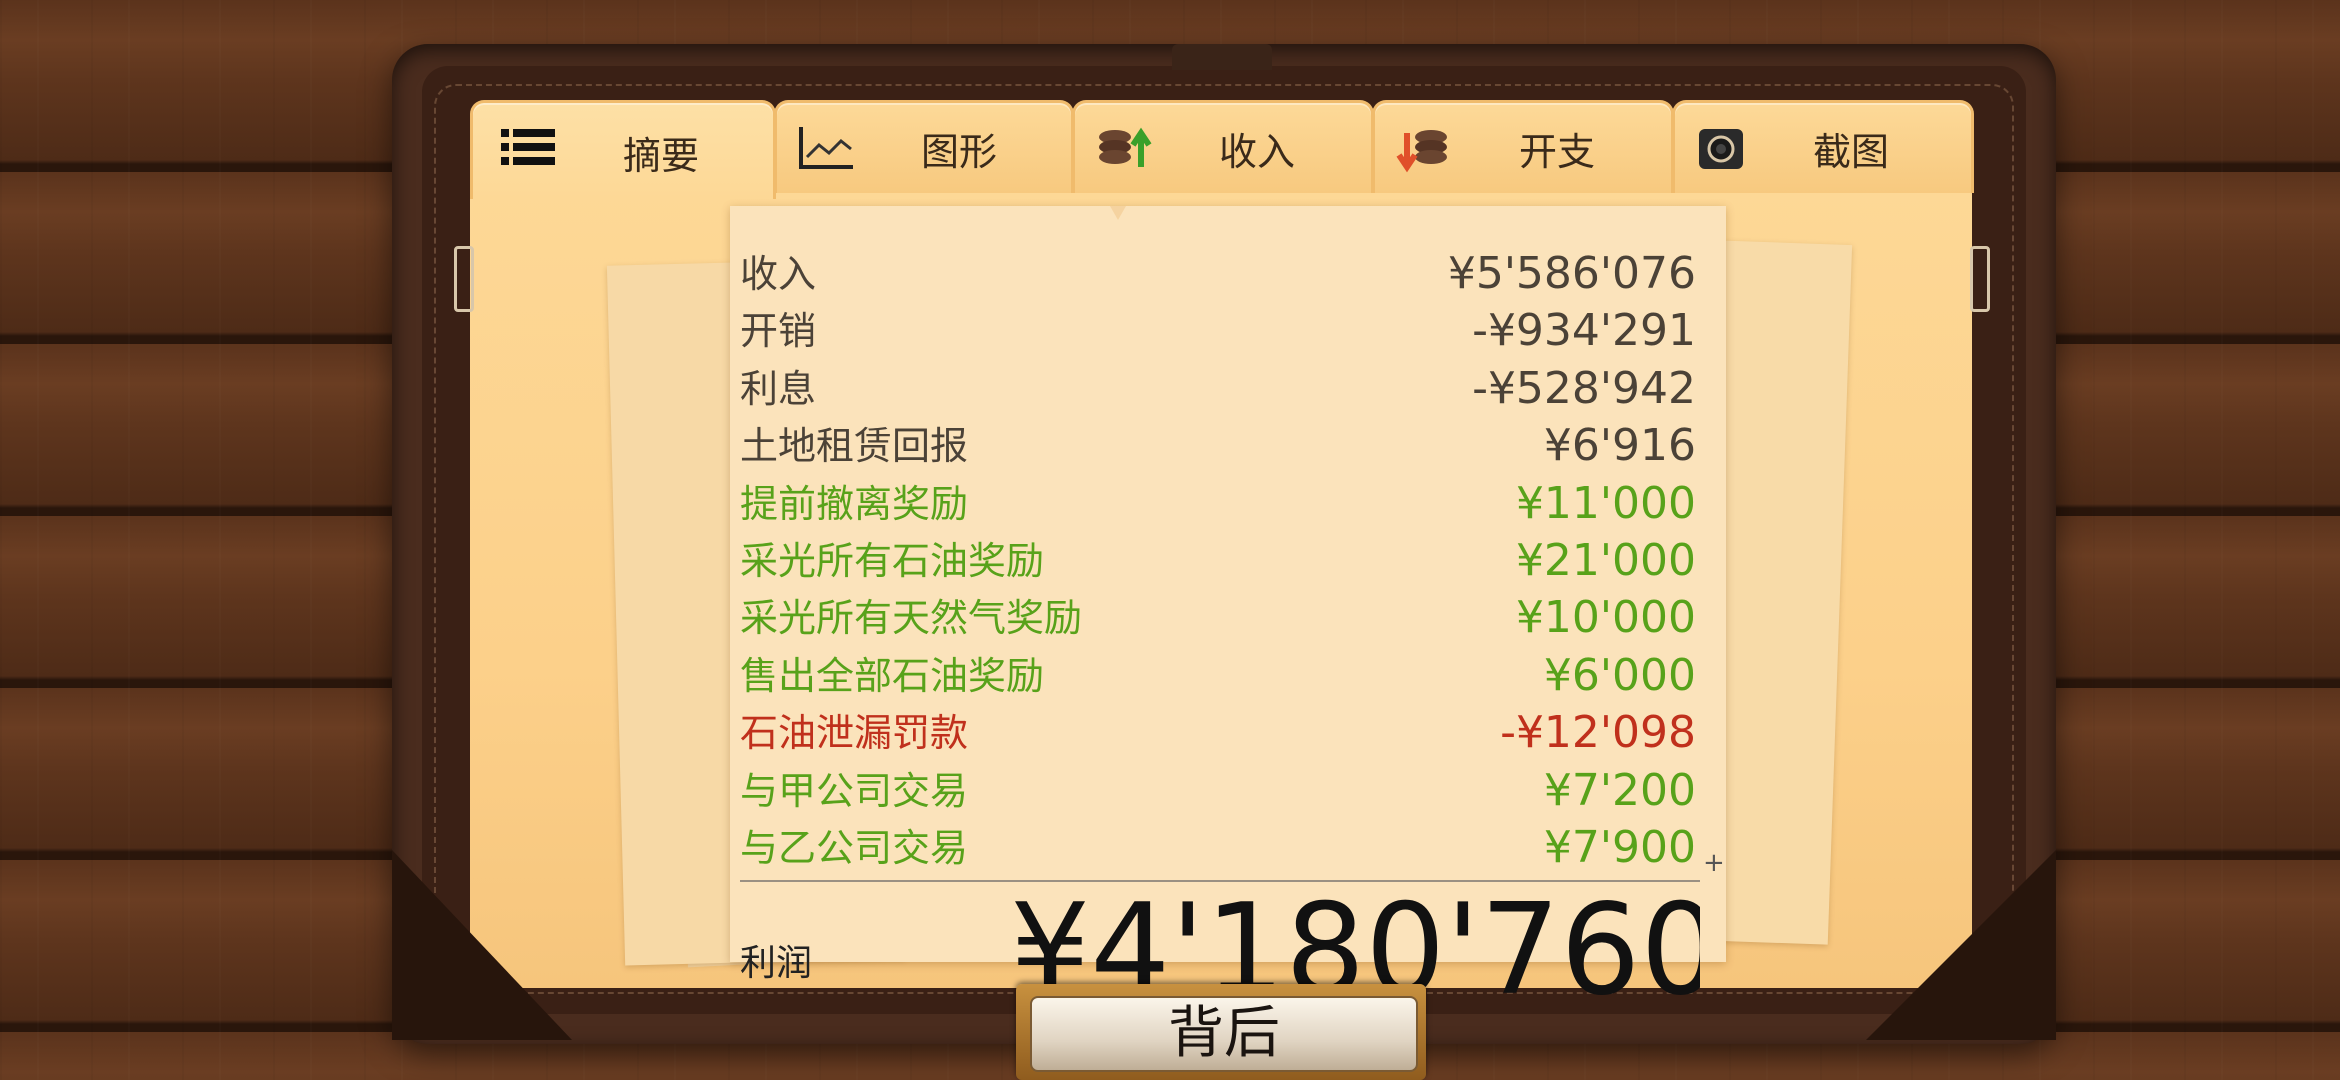 This screenshot has width=2340, height=1080. Describe the element at coordinates (1218, 618) in the screenshot. I see `summary-row: 采光所有天然气奖励 ¥10'000` at that location.